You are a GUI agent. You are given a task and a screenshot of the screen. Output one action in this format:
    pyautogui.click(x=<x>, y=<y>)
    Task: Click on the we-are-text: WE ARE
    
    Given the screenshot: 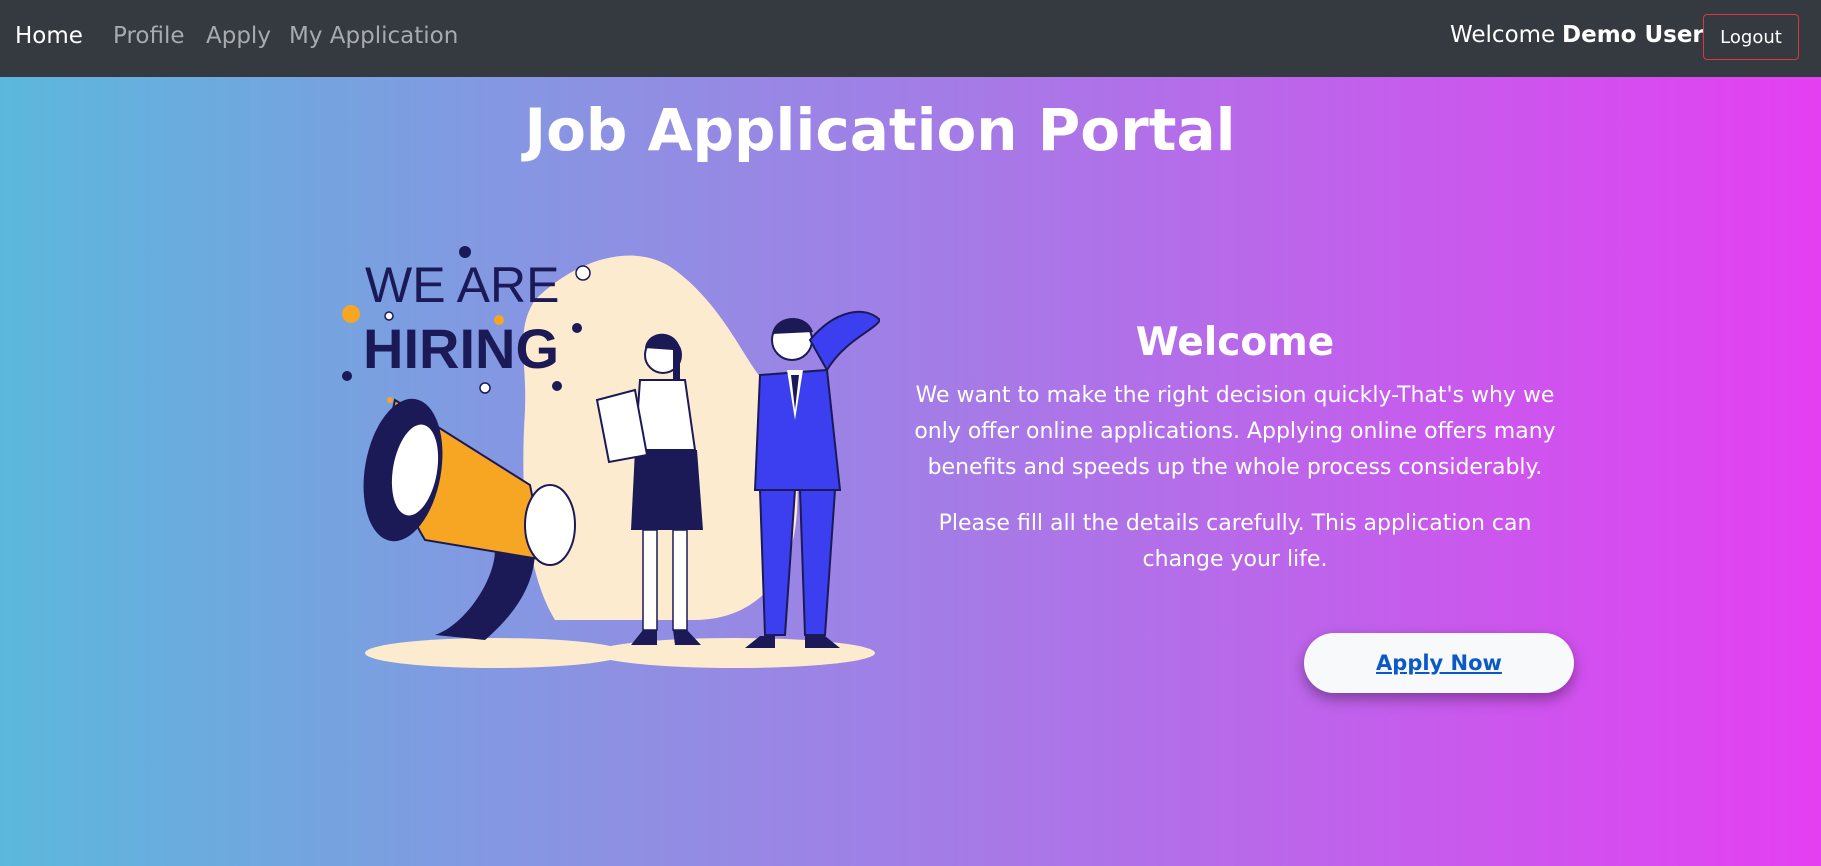 What is the action you would take?
    pyautogui.click(x=462, y=285)
    